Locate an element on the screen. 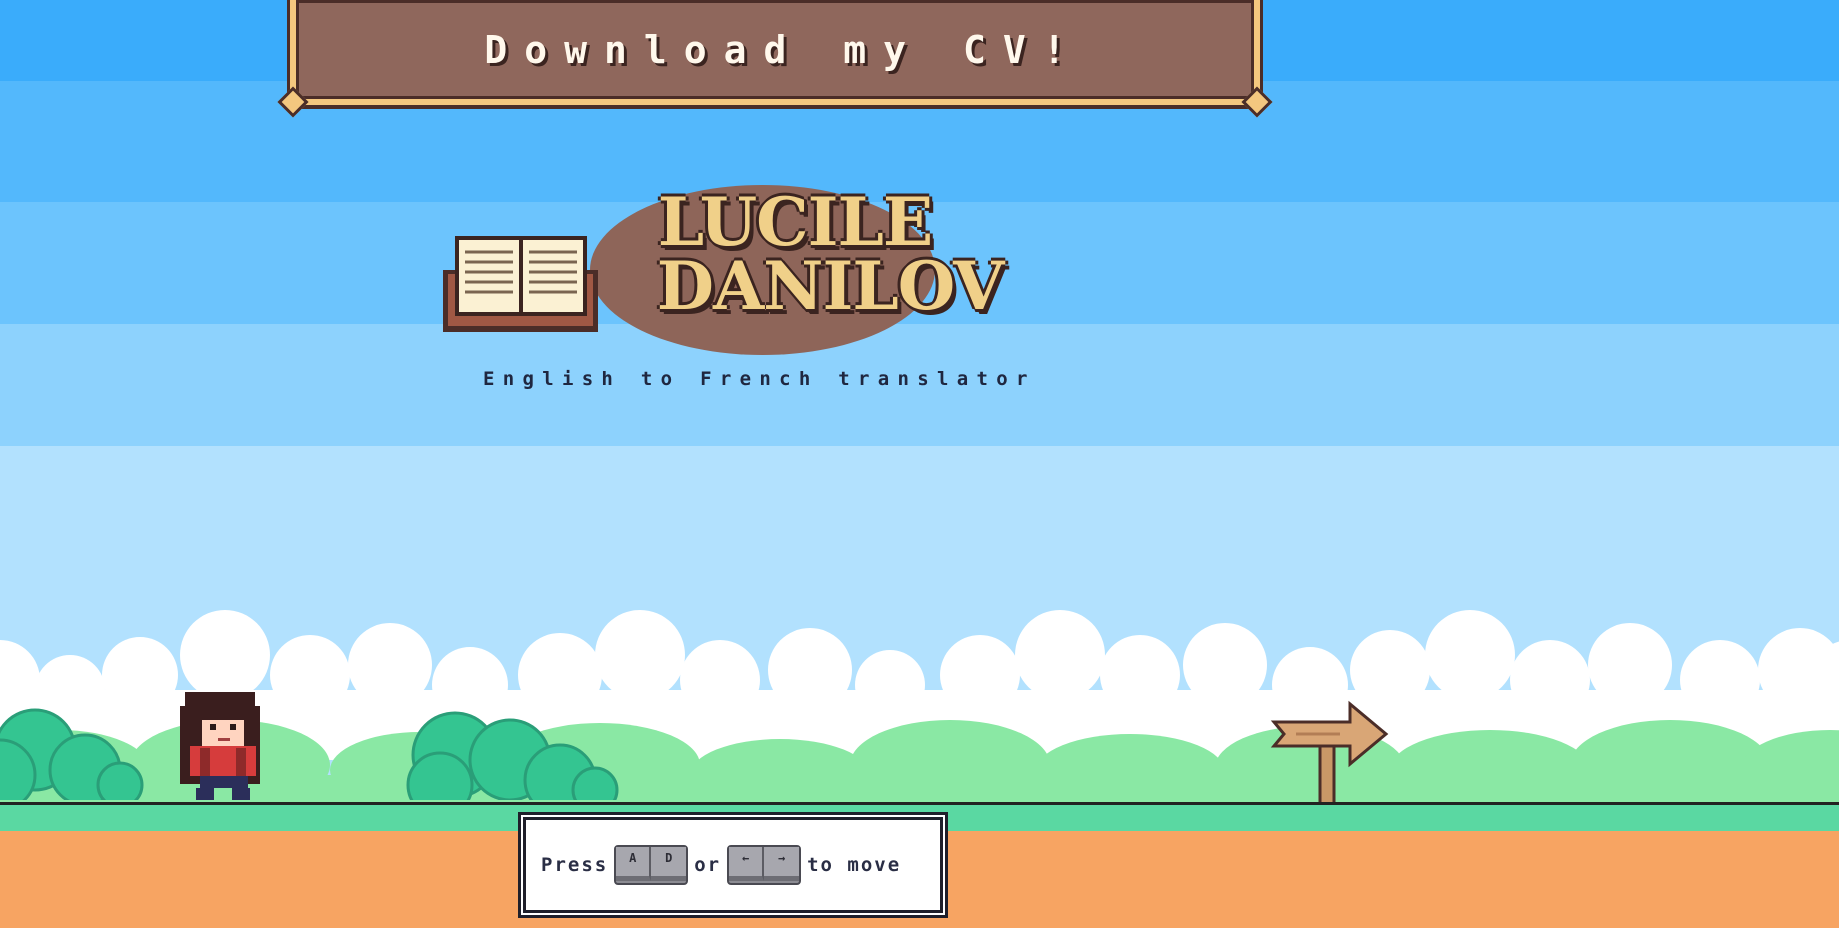  key-a: A is located at coordinates (634, 864).